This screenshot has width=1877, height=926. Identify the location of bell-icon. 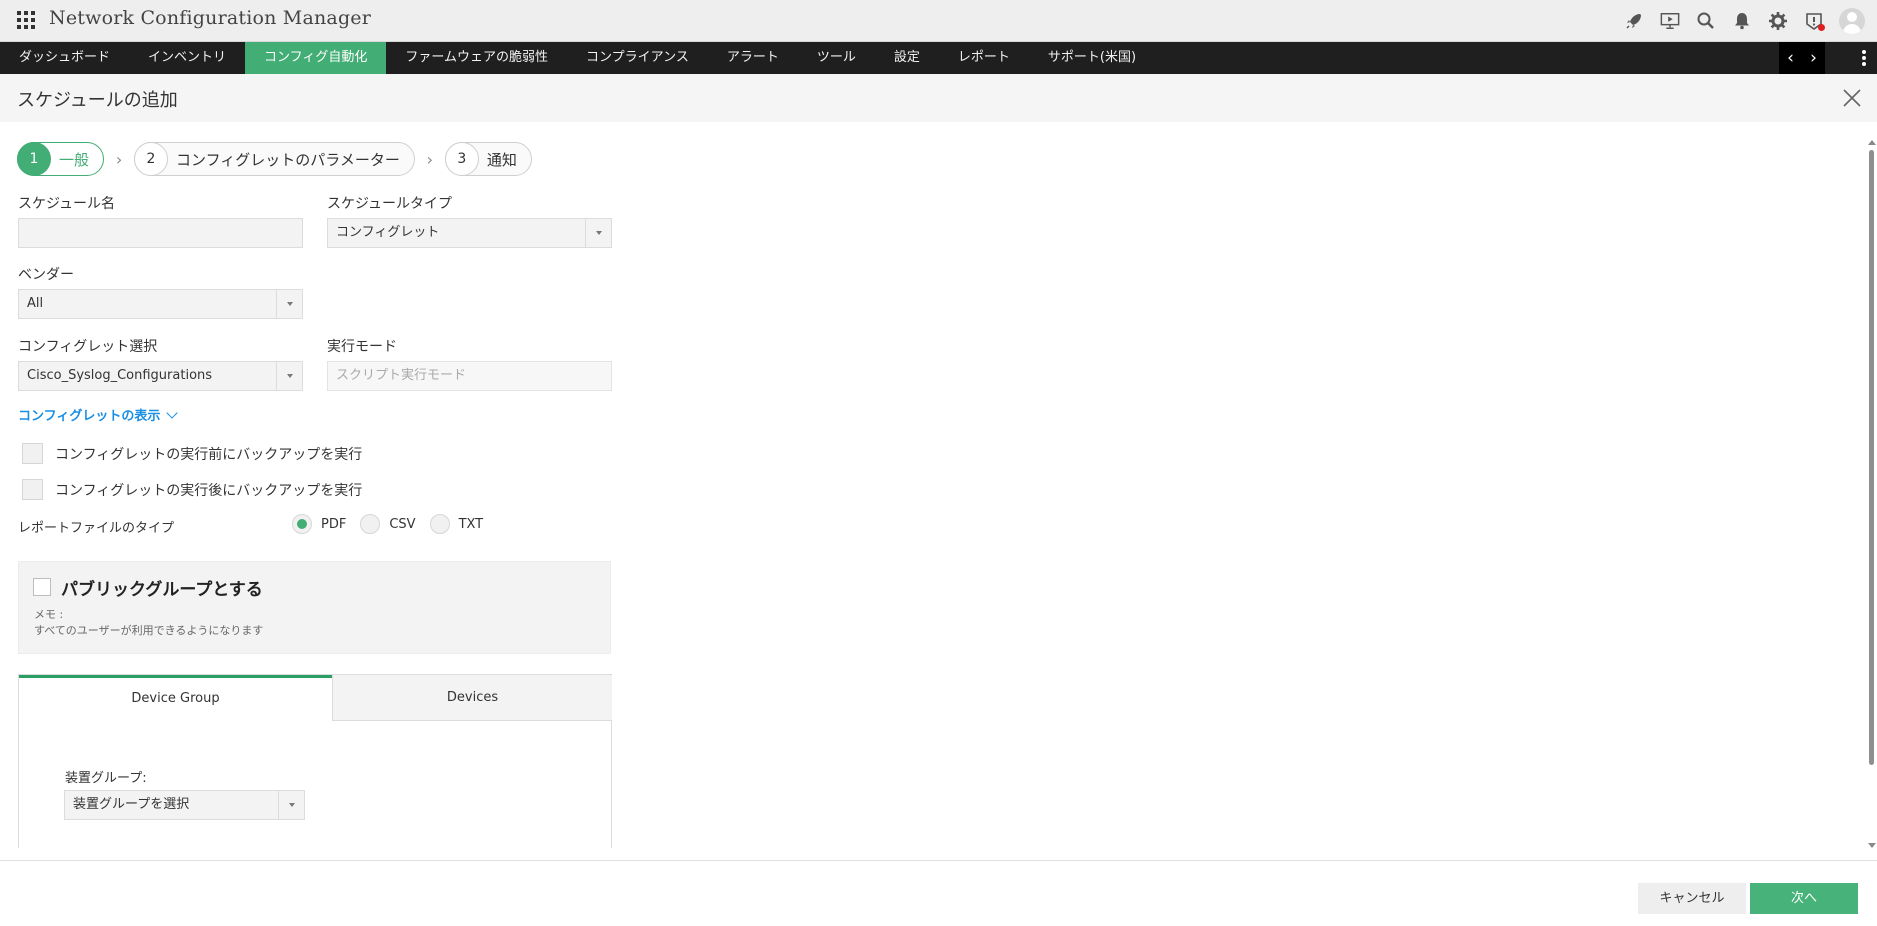
(1742, 21).